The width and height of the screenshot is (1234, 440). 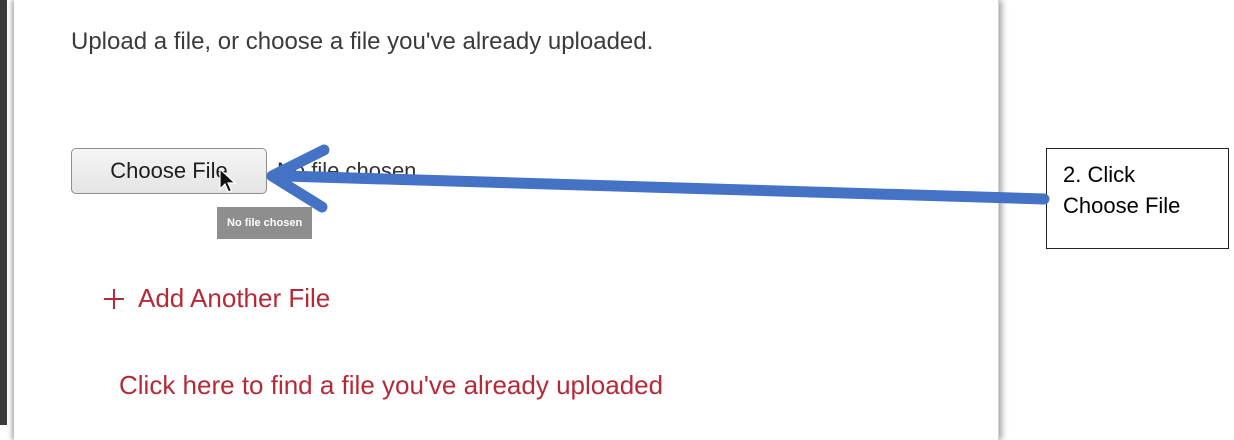 I want to click on file-status-text: No file chosen, so click(x=347, y=170).